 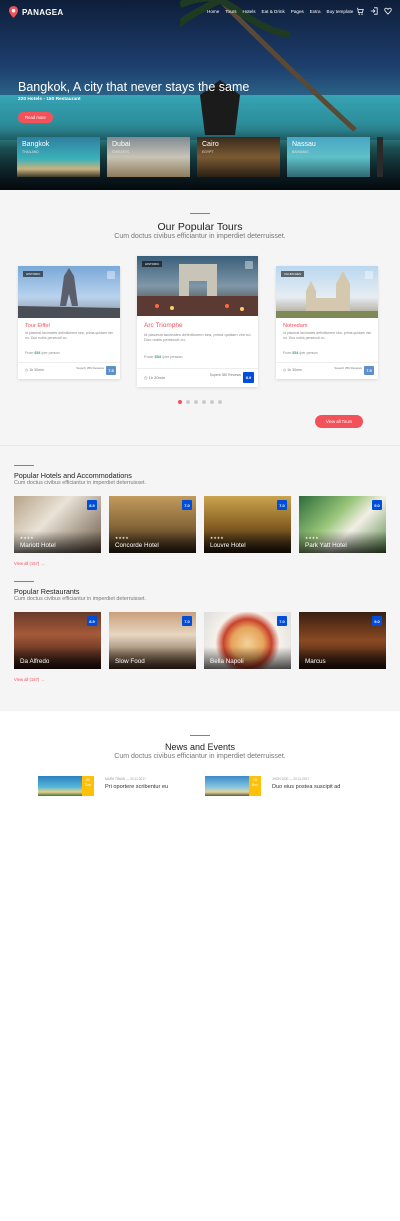 I want to click on news-headline: Pri oportere scribentur eu, so click(x=136, y=787).